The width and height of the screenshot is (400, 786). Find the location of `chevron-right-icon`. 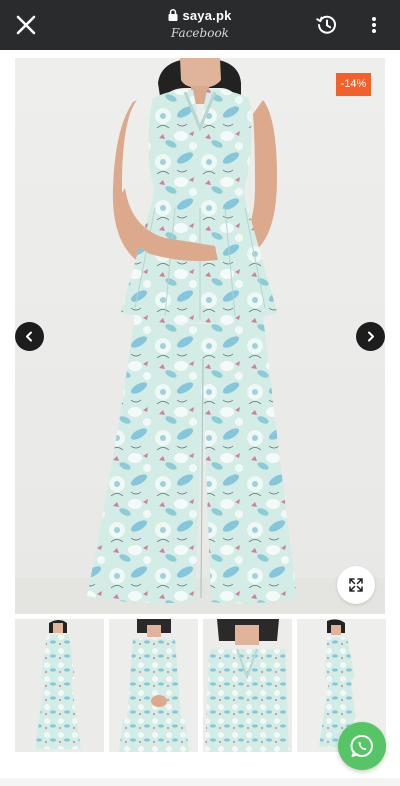

chevron-right-icon is located at coordinates (371, 336).